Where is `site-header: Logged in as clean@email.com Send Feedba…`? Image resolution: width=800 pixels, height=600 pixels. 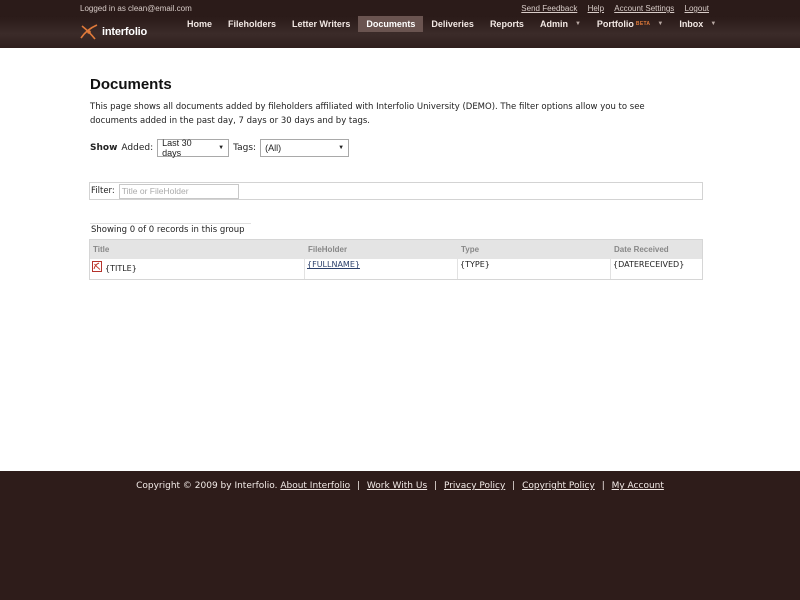
site-header: Logged in as clean@email.com Send Feedba… is located at coordinates (400, 24).